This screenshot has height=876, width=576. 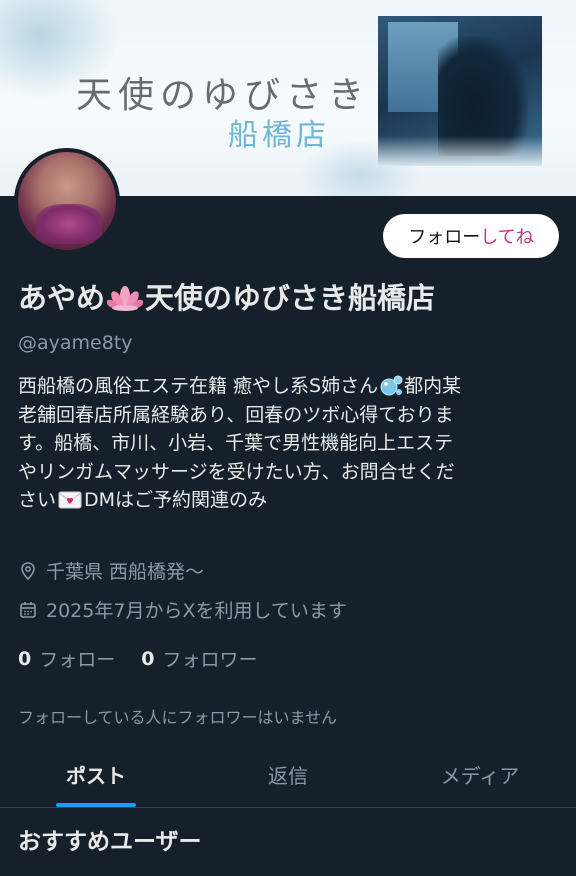 I want to click on banner-subtitle: 船橋店, so click(x=279, y=135).